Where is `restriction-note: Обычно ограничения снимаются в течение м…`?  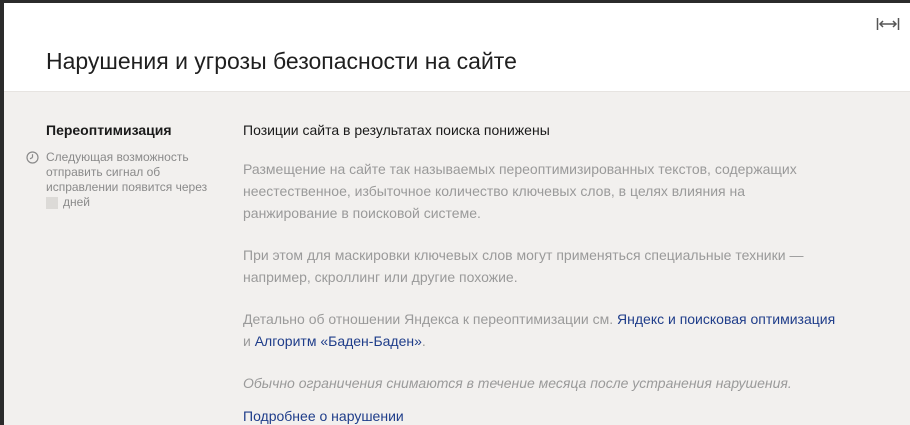
restriction-note: Обычно ограничения снимаются в течение м… is located at coordinates (517, 383).